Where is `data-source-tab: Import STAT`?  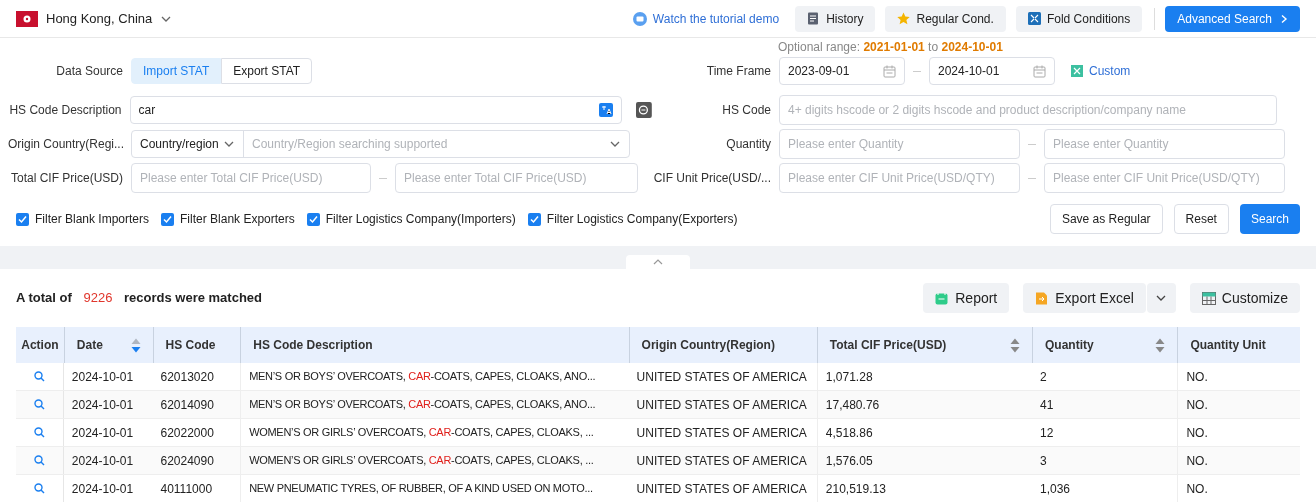
data-source-tab: Import STAT is located at coordinates (176, 71).